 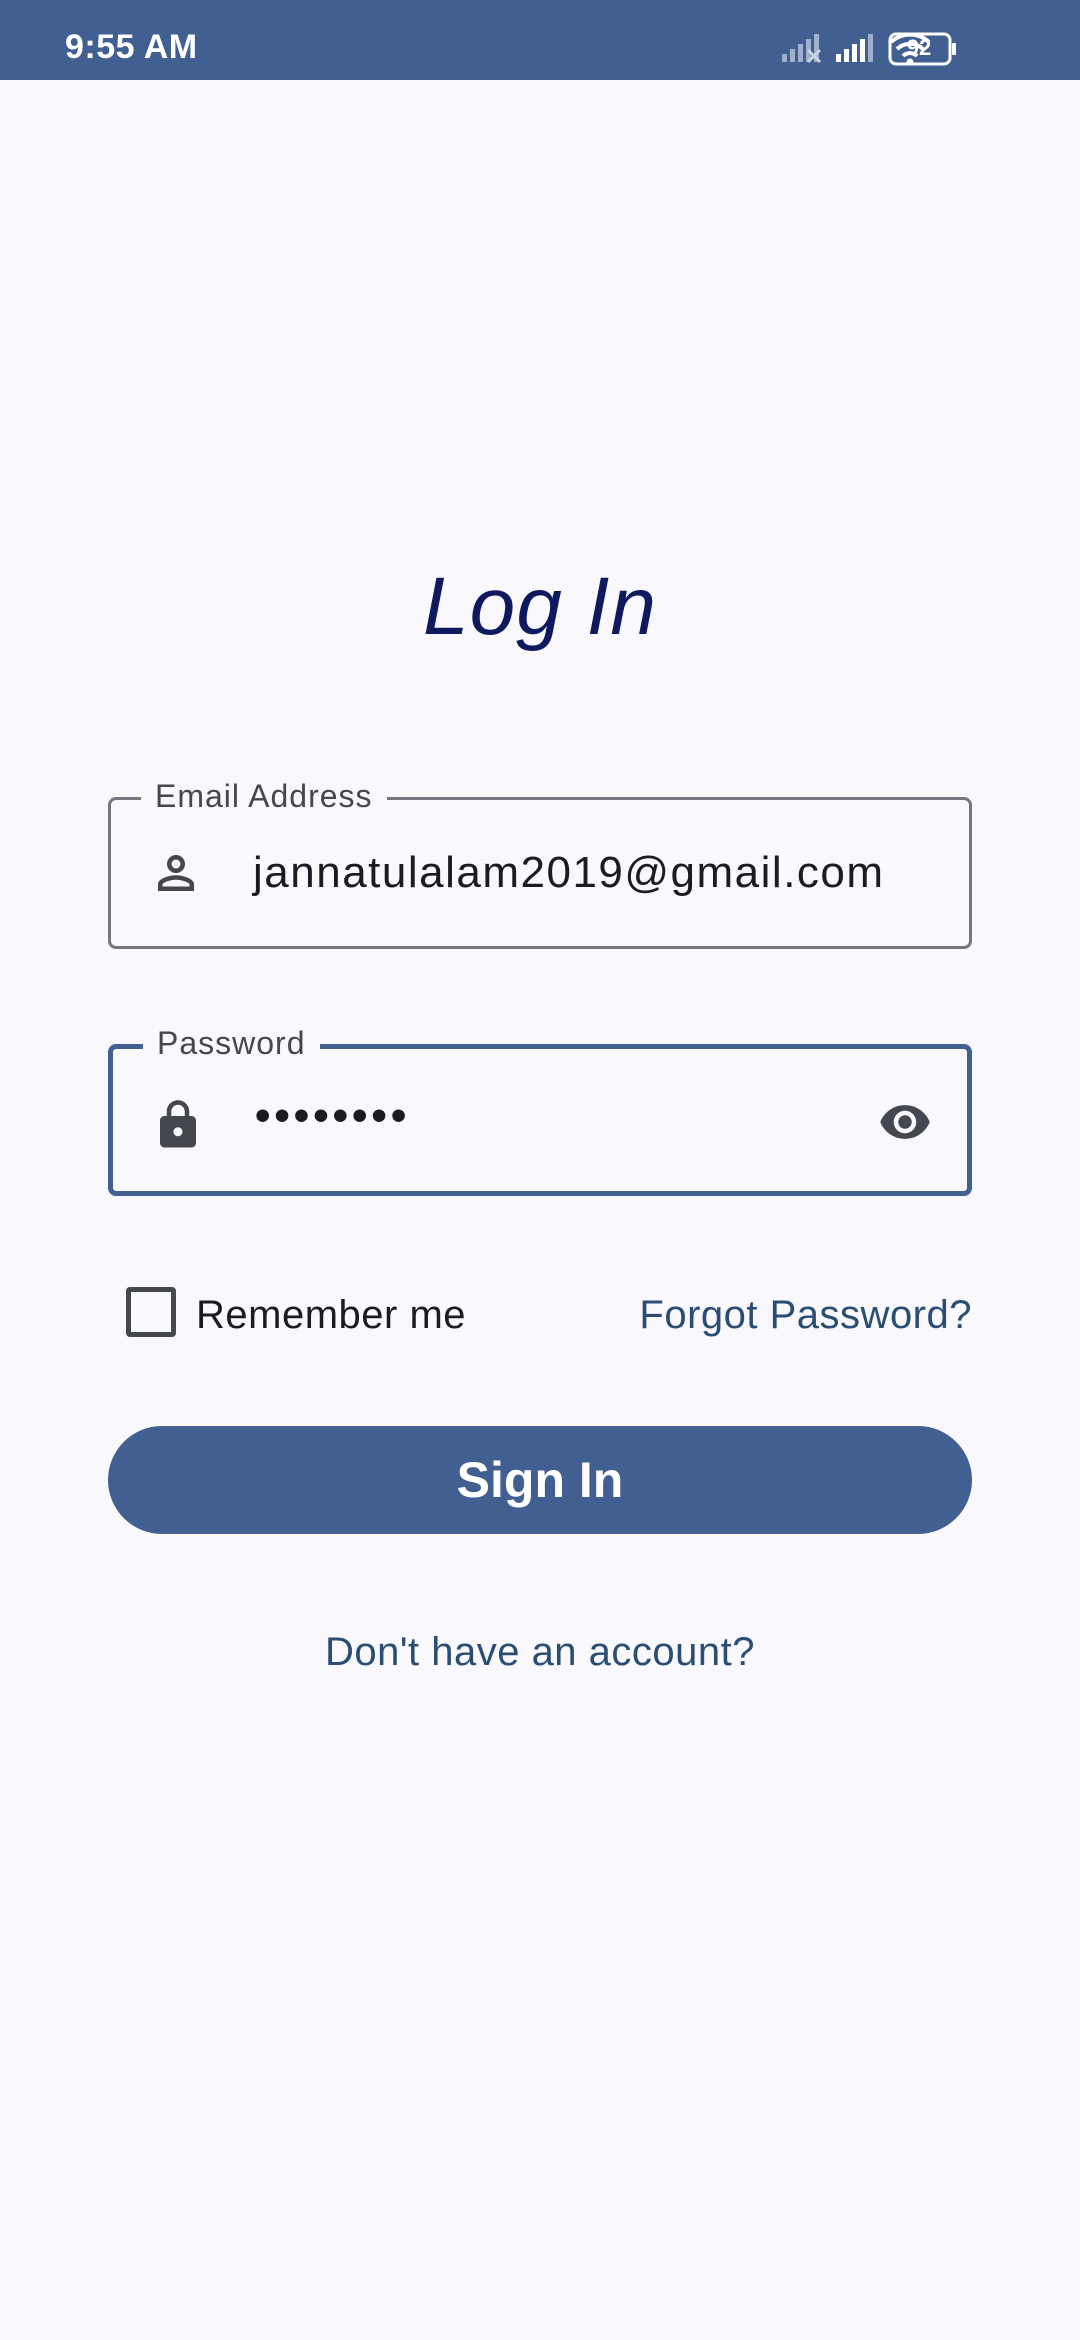 I want to click on page-title: Log In, so click(x=540, y=606).